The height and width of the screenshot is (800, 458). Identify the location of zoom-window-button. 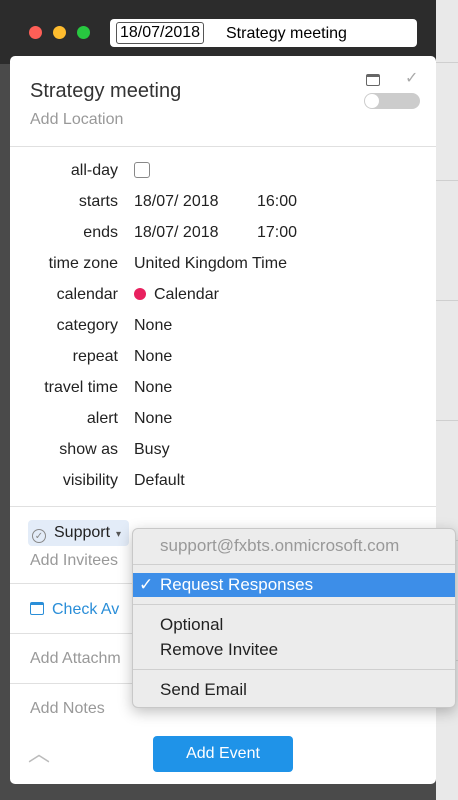
(83, 32).